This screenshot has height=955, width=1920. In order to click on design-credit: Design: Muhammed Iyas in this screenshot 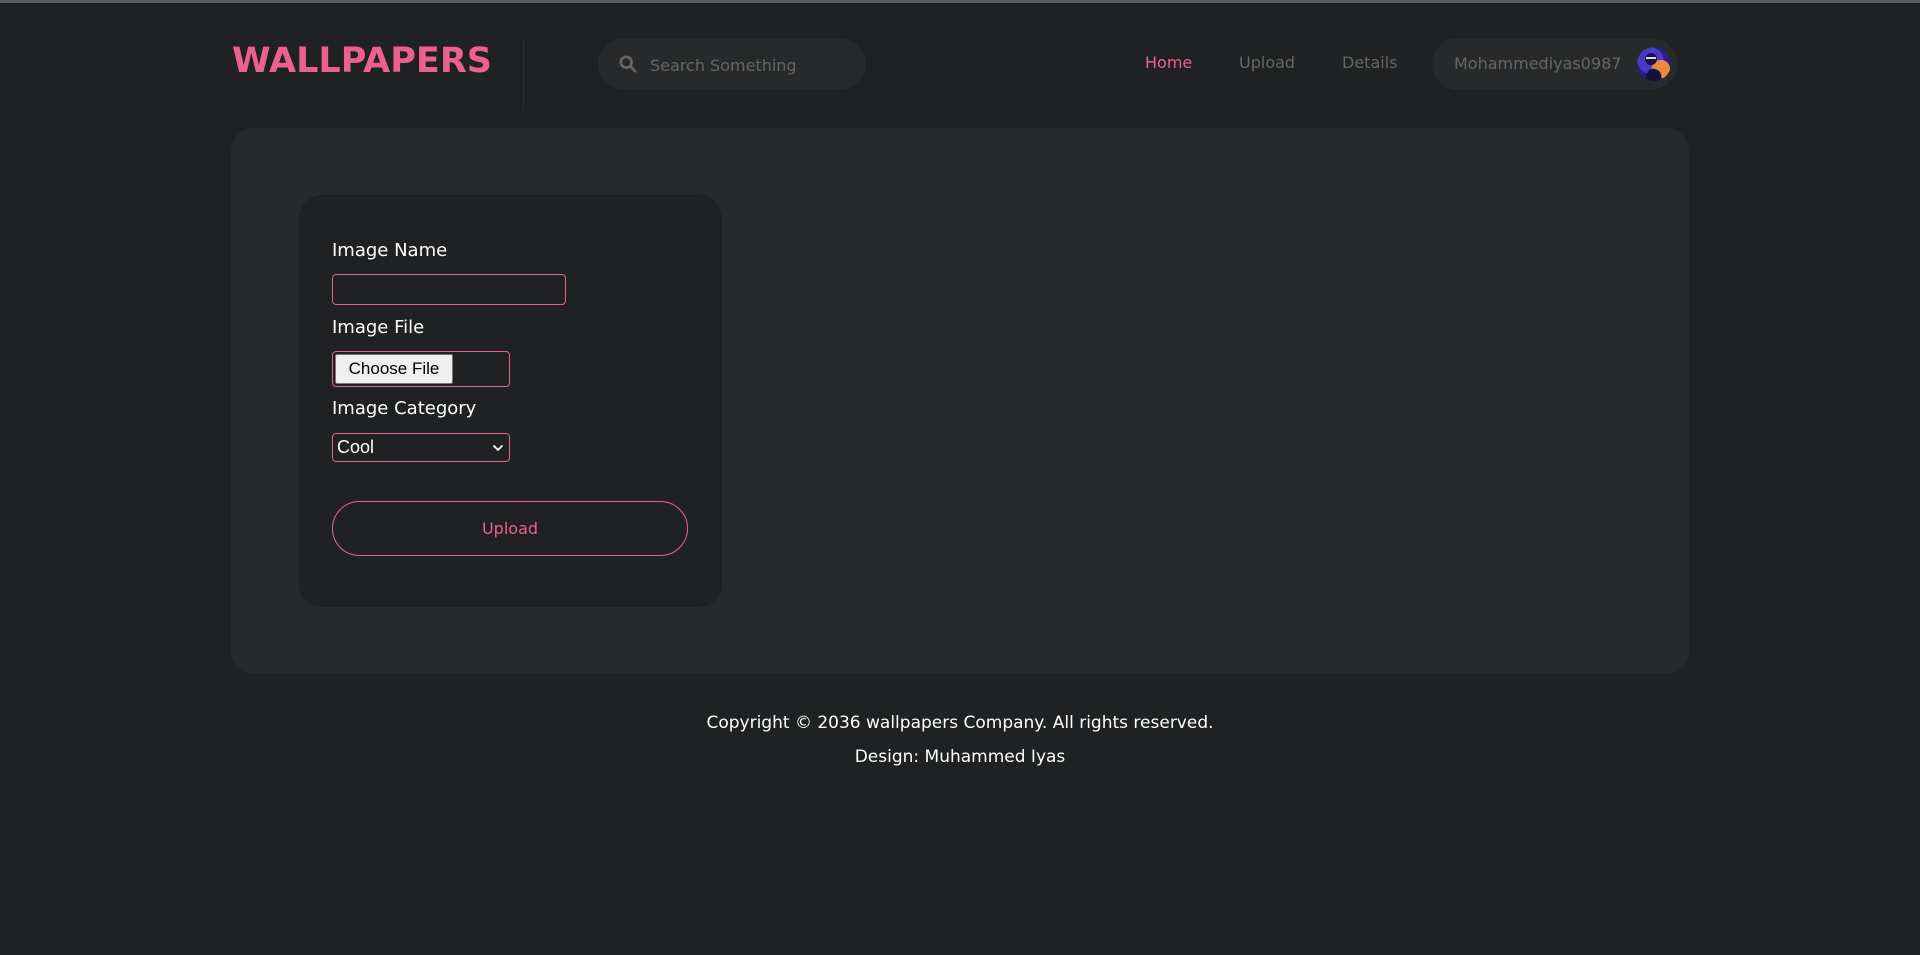, I will do `click(960, 757)`.